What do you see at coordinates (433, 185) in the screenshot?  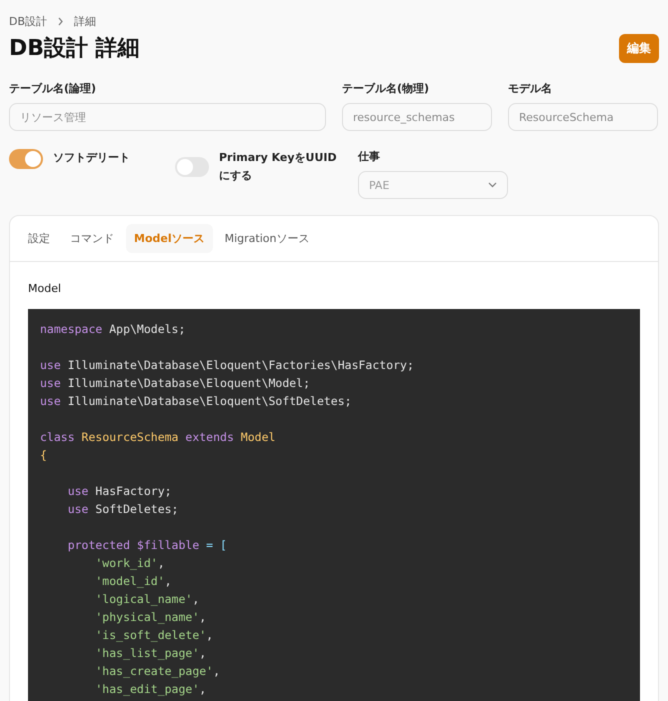 I see `select-field: PAE` at bounding box center [433, 185].